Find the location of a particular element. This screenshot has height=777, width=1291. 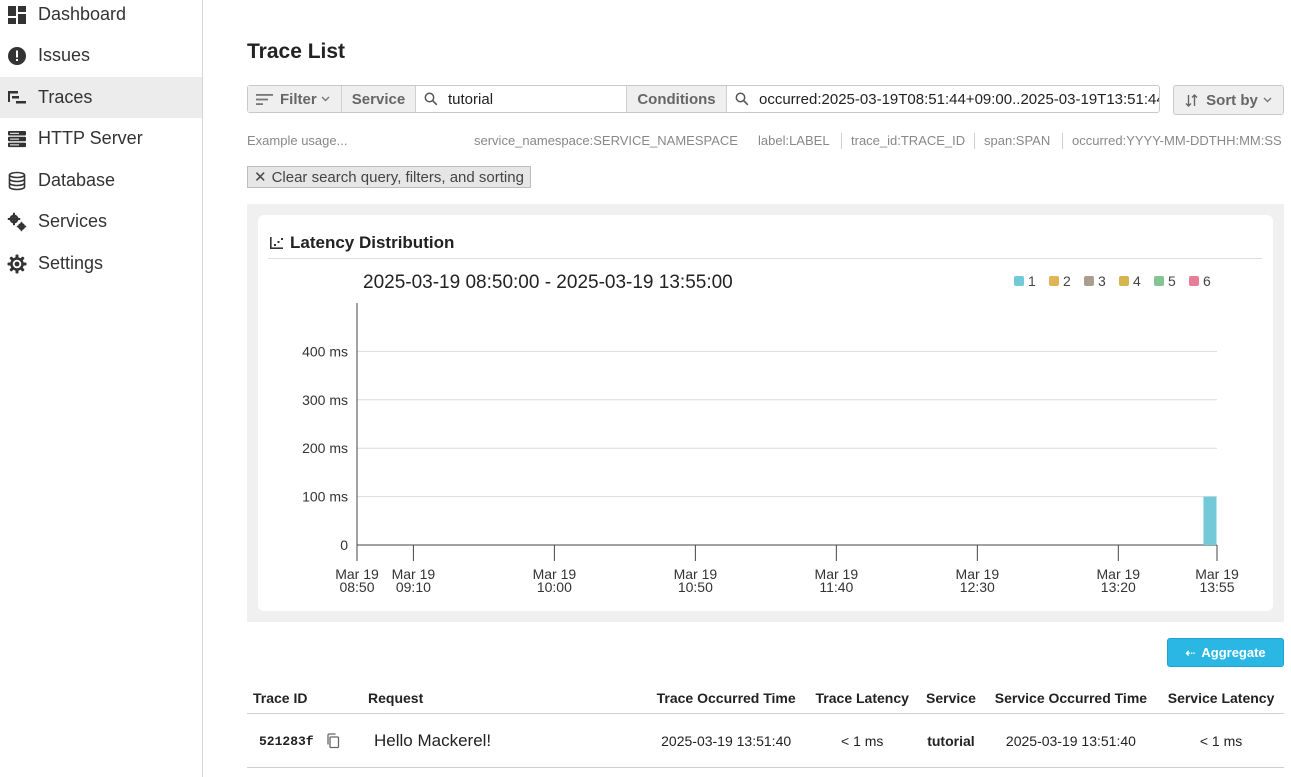

hint-trace-id: trace_id:TRACE_ID is located at coordinates (908, 140).